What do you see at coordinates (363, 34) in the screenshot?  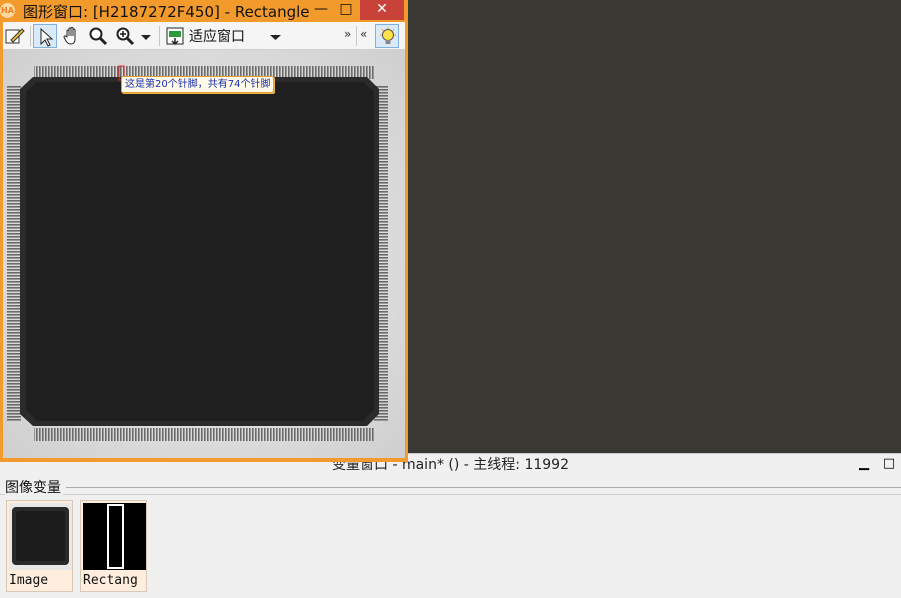 I see `toolbar-collapse-icon: «` at bounding box center [363, 34].